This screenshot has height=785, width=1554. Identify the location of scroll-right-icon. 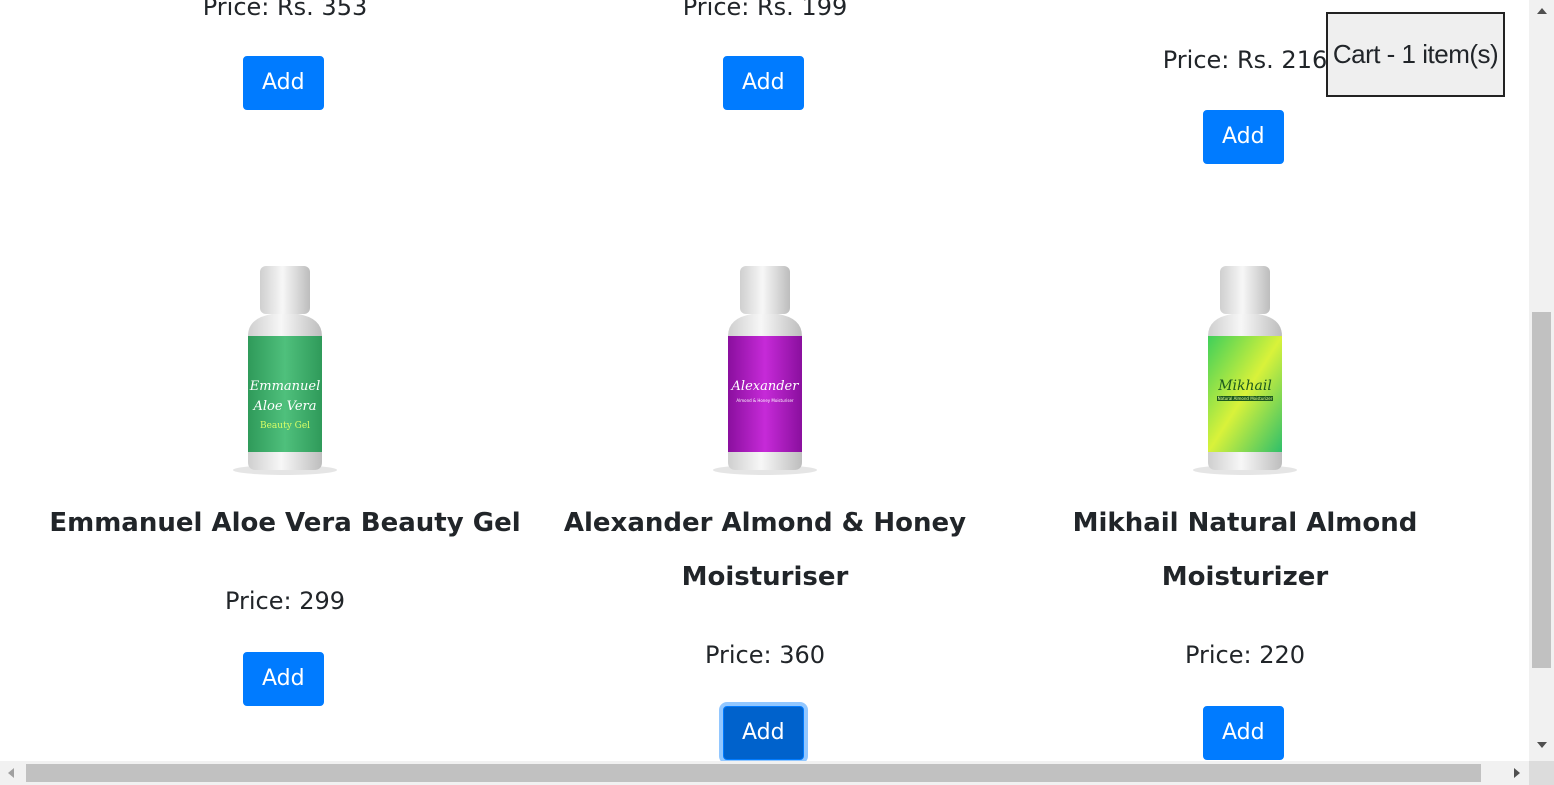
(1517, 773).